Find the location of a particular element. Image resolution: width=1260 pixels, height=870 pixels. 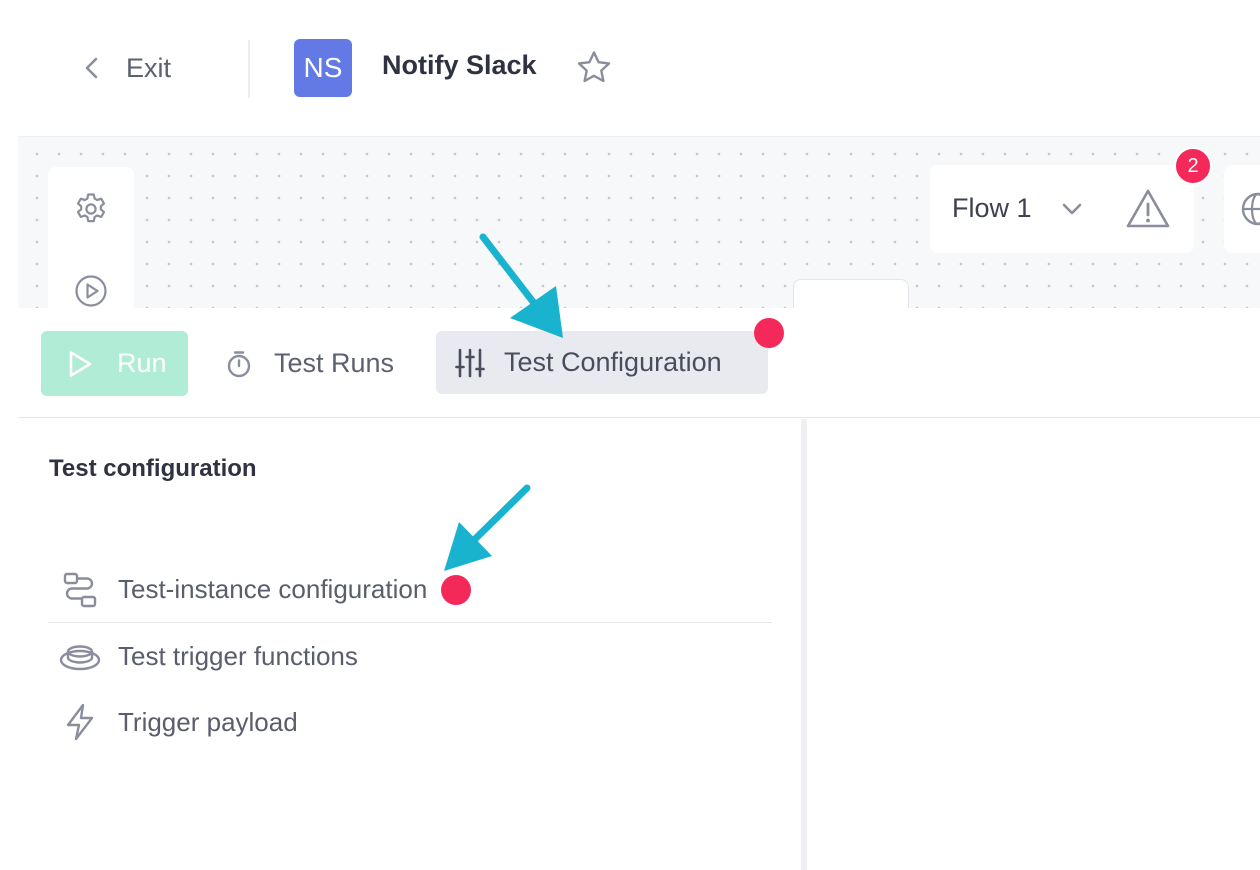

test-runs-tab: Test Runs is located at coordinates (309, 363).